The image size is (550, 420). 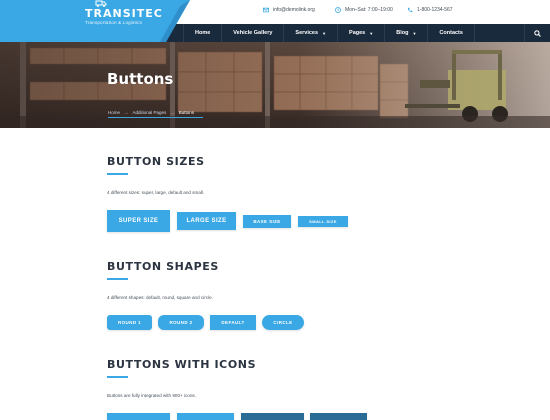 What do you see at coordinates (294, 10) in the screenshot?
I see `contact-email-text: info@demolink.org` at bounding box center [294, 10].